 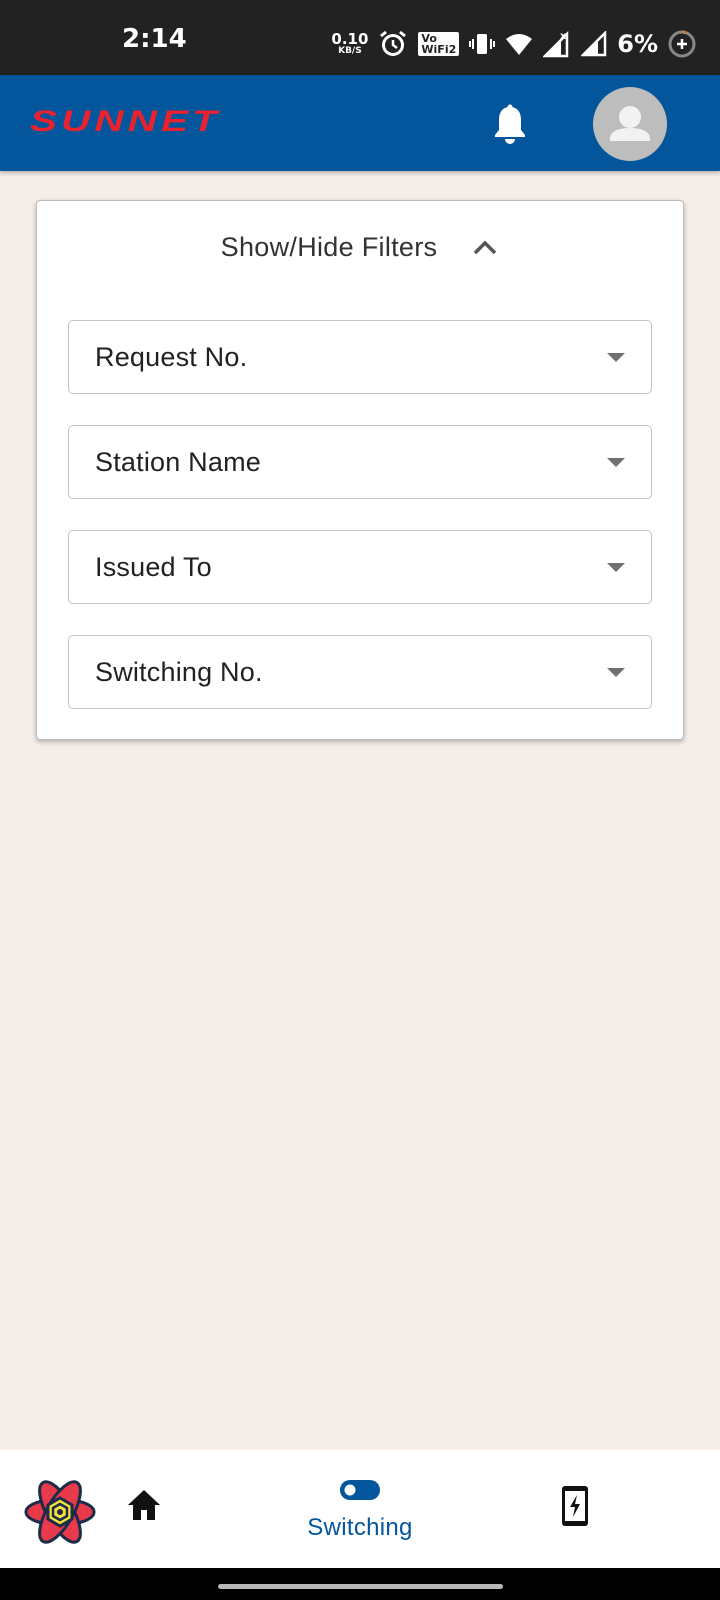 I want to click on network-speed-unit: KB/S, so click(x=350, y=51).